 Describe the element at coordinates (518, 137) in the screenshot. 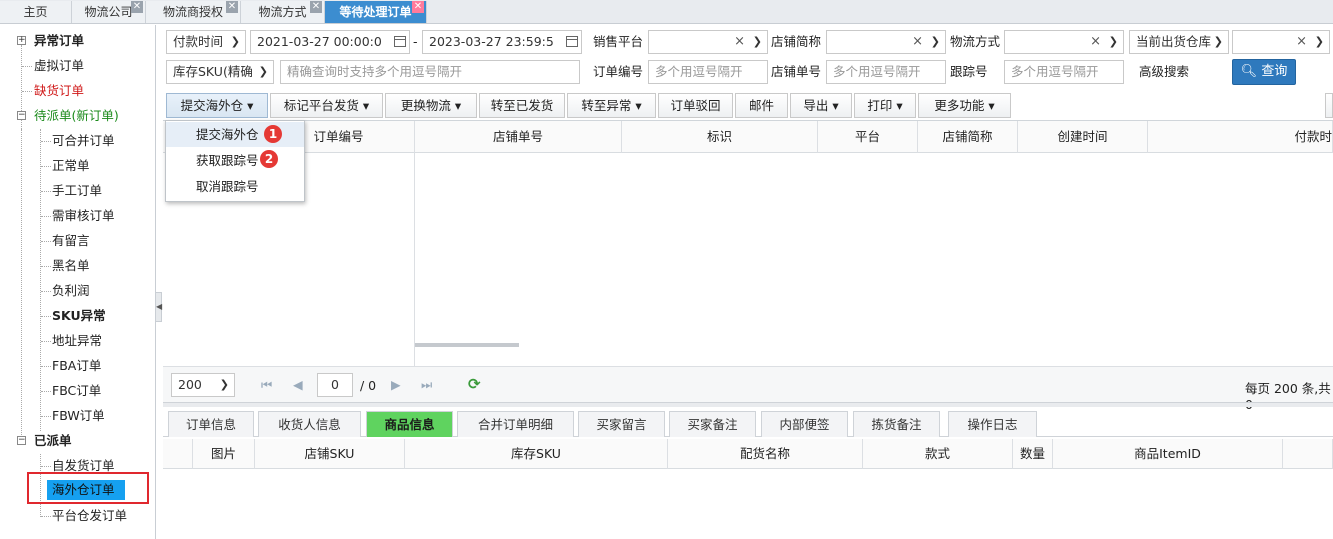

I see `grid-header-shop-order: 店铺单号` at that location.